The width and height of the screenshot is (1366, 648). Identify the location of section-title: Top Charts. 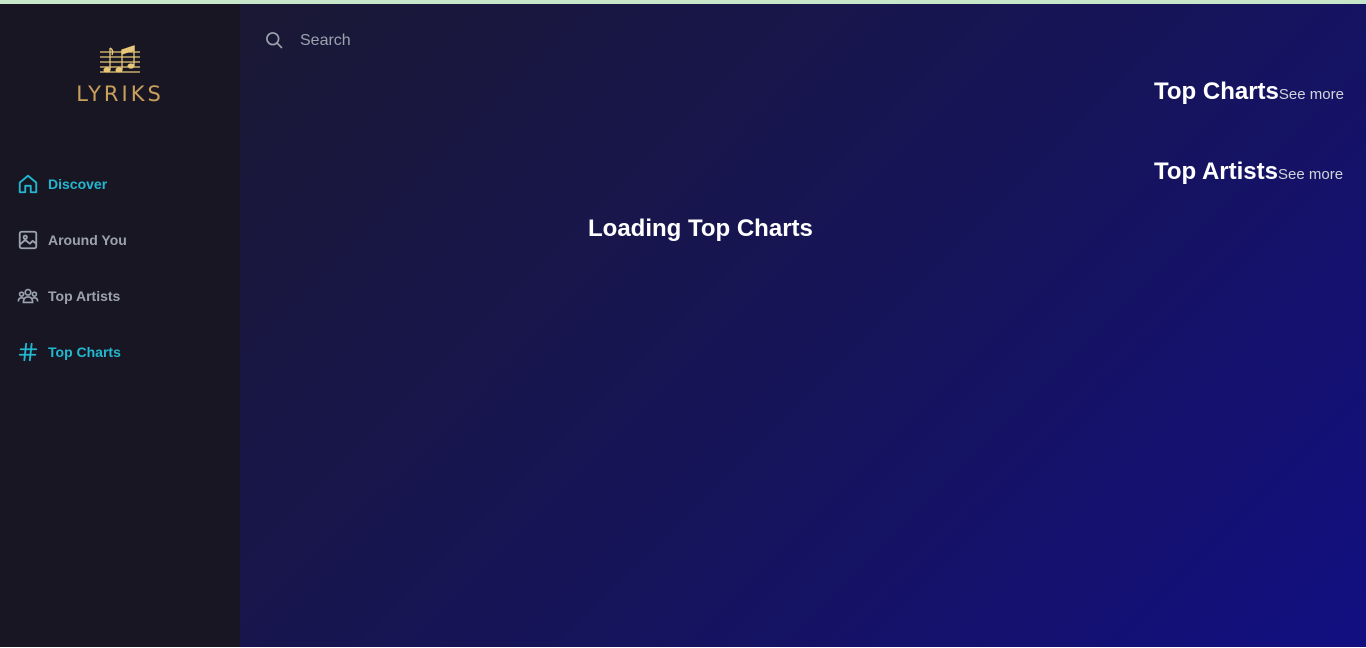
(1216, 91).